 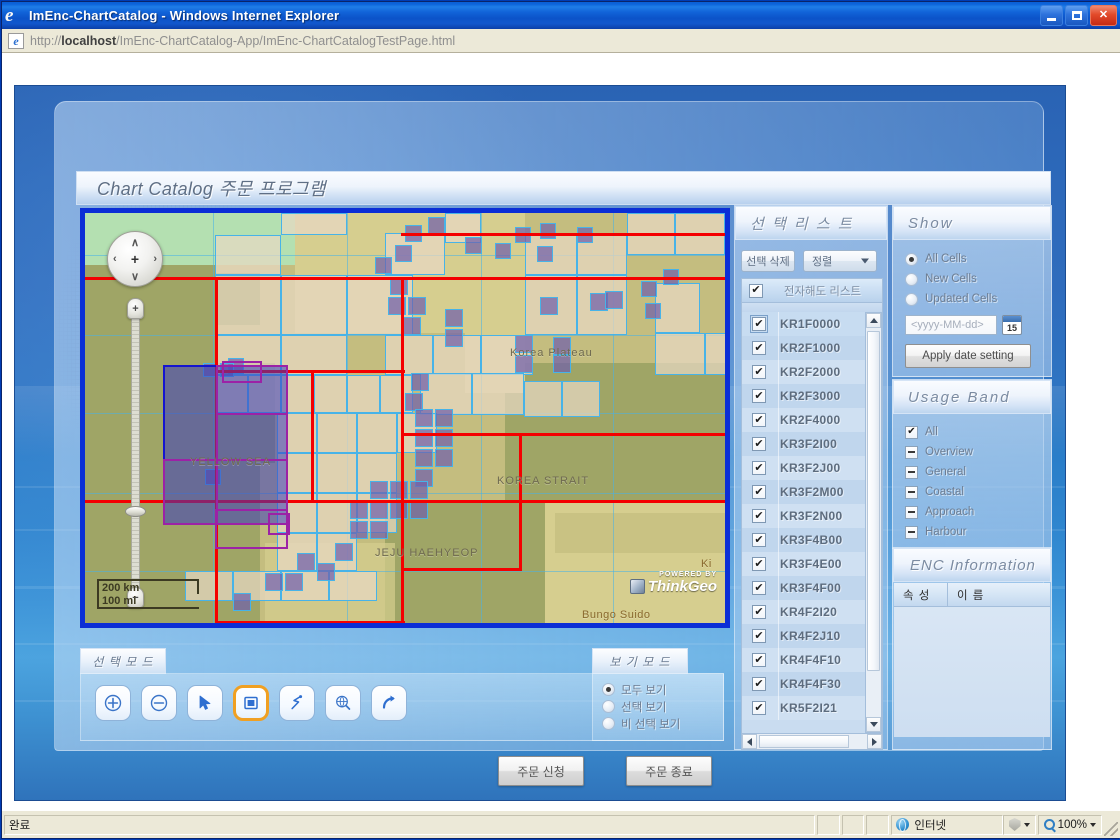 I want to click on show-option-updated-cells: Updated Cells, so click(x=978, y=299).